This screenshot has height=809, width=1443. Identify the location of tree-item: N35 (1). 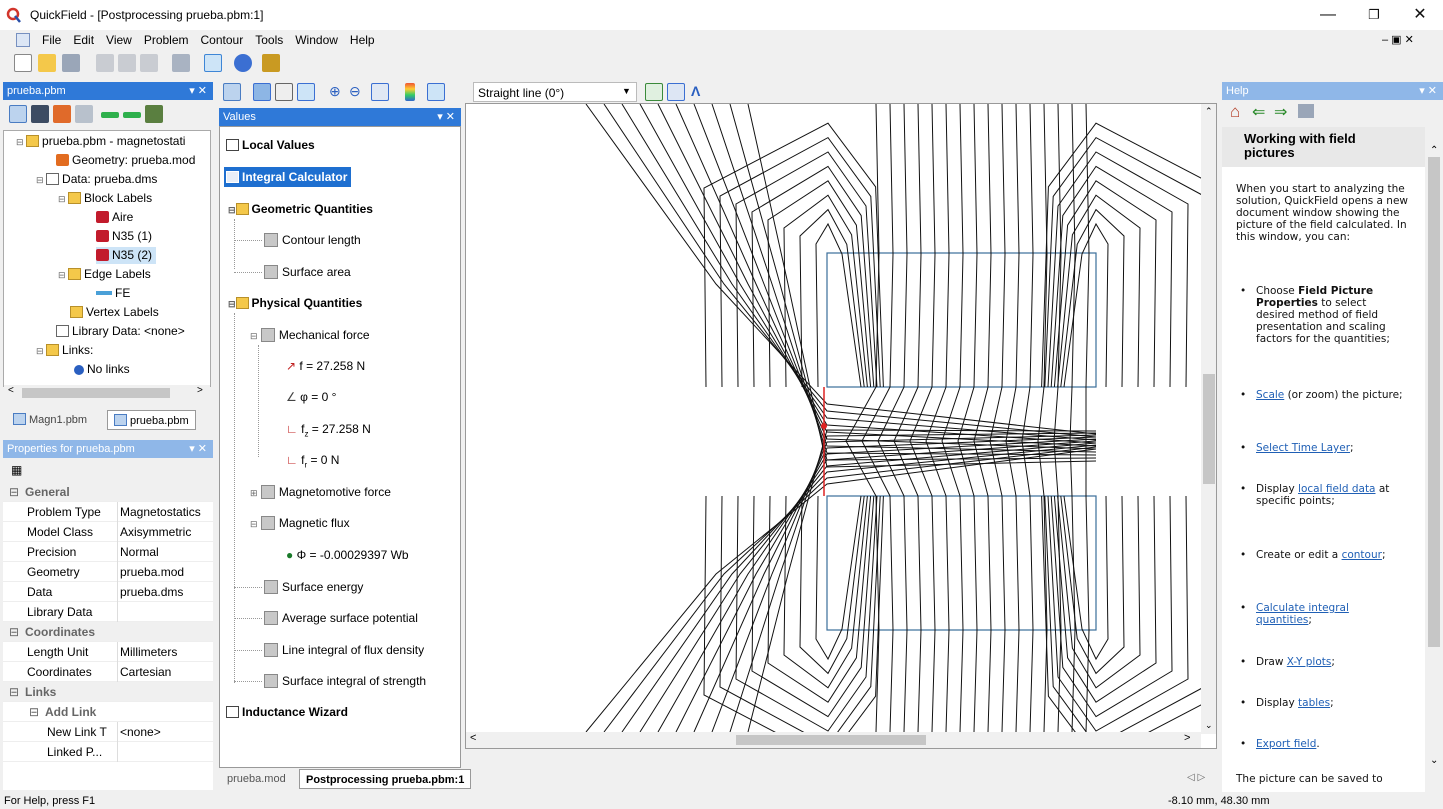
(124, 236).